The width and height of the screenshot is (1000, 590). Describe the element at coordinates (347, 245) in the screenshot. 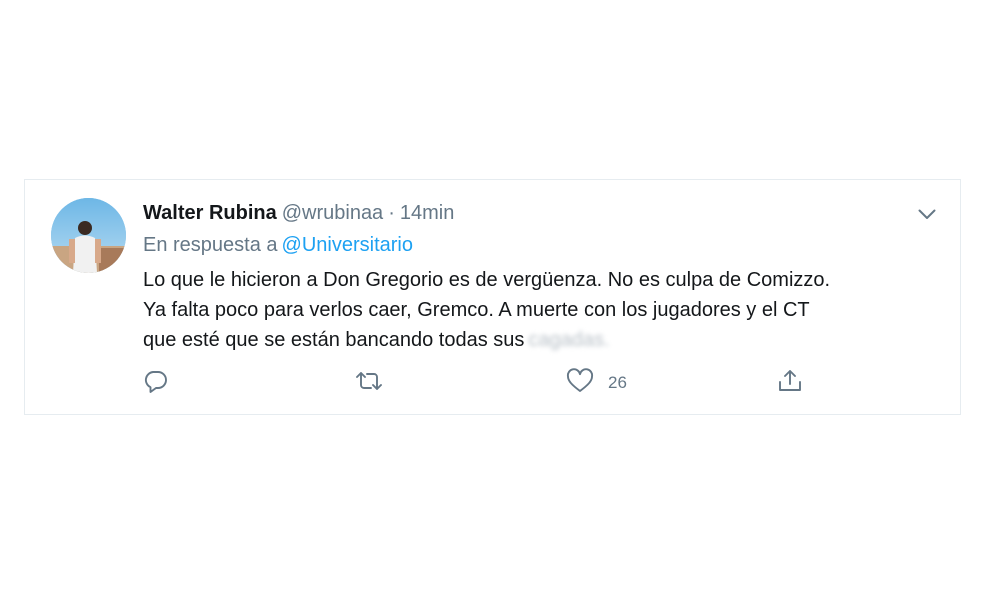

I see `reply-mention-link: @Universitario` at that location.